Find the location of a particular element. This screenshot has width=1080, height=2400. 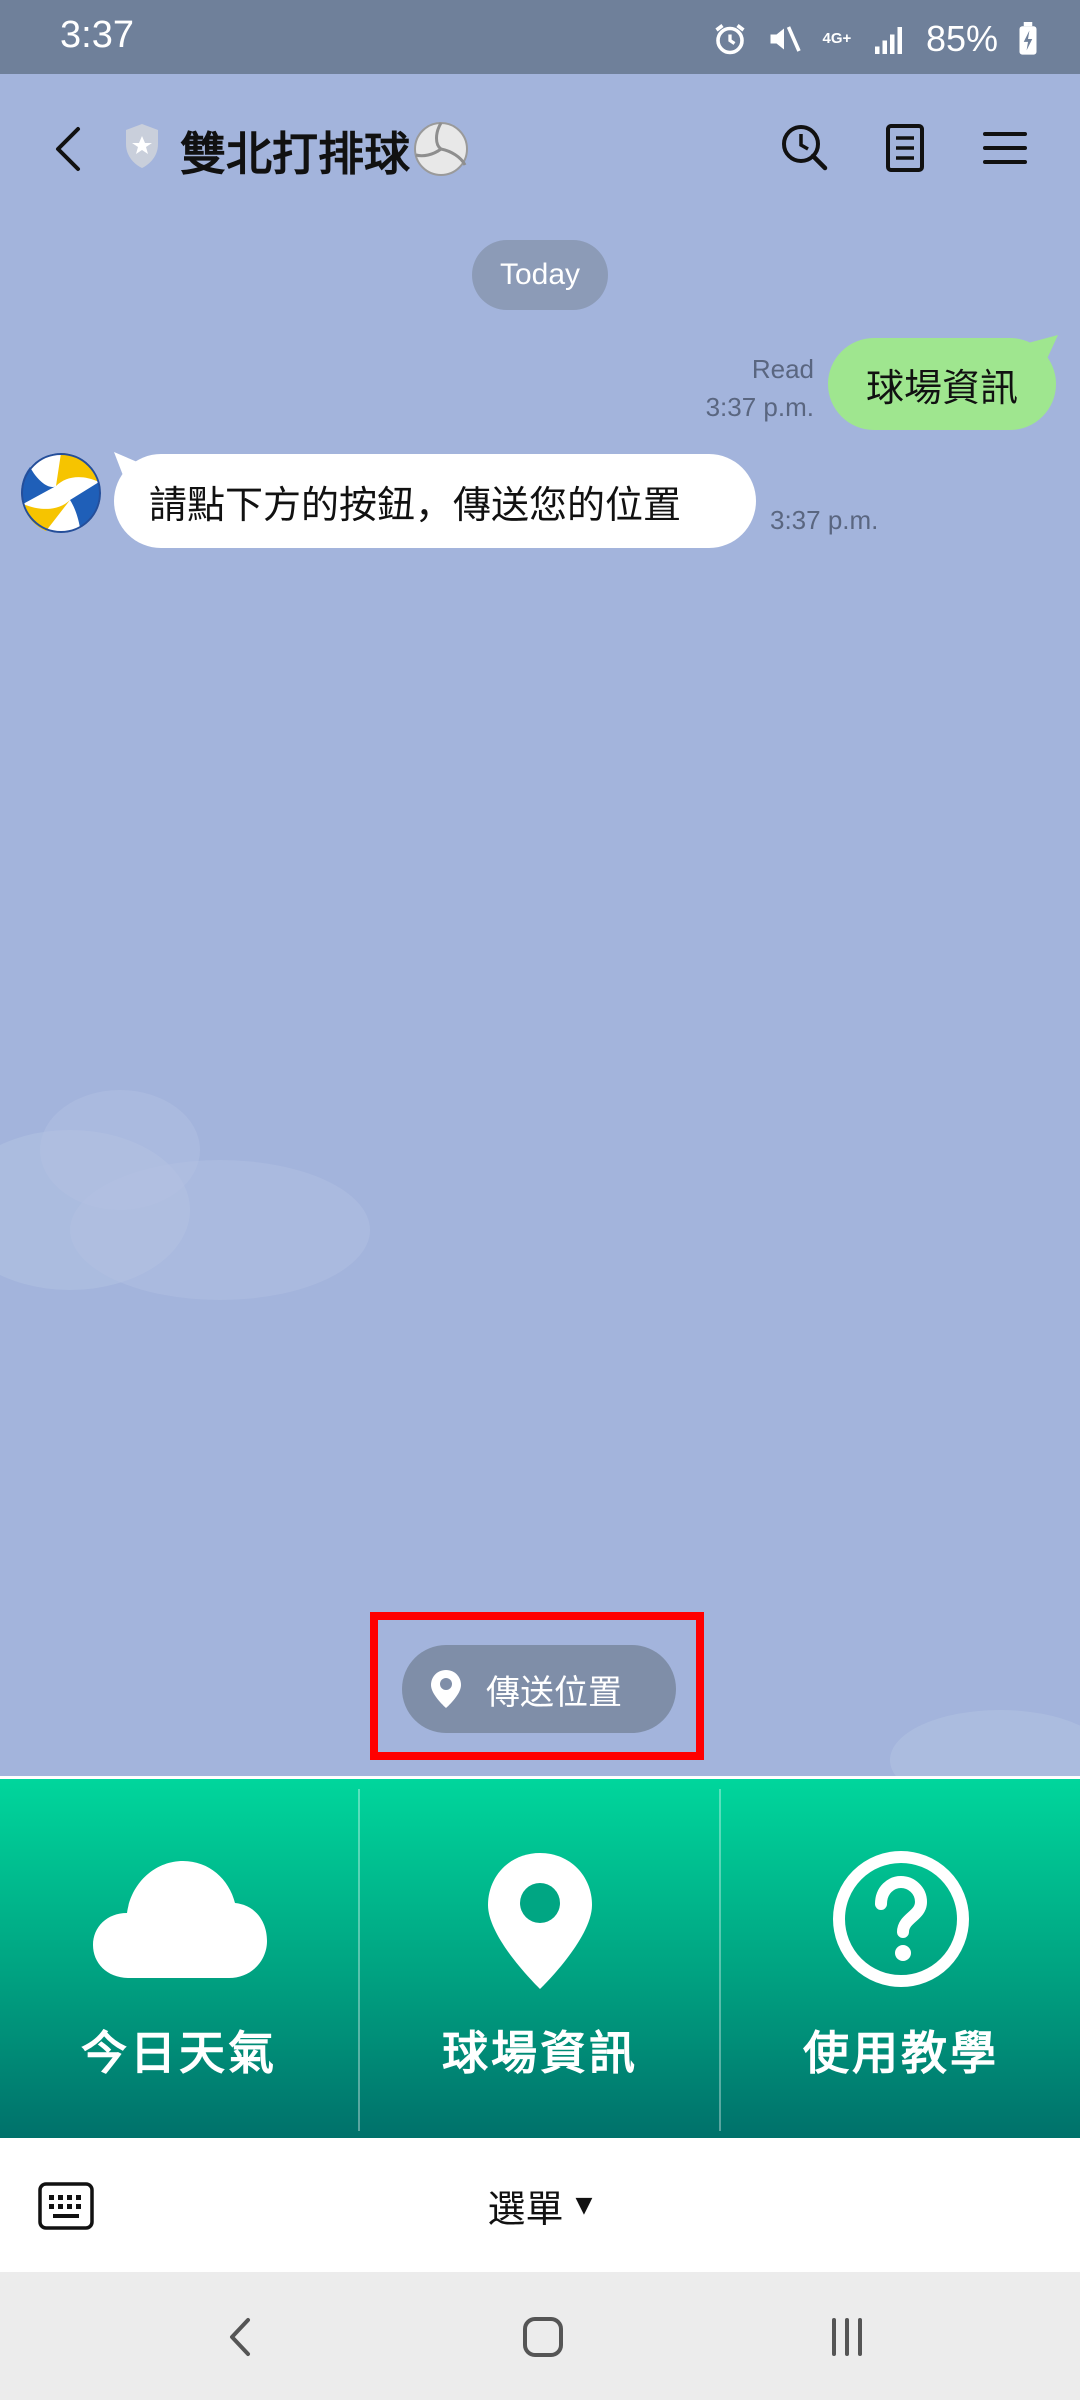

incoming-timestamp: 3:37 p.m. is located at coordinates (824, 520).